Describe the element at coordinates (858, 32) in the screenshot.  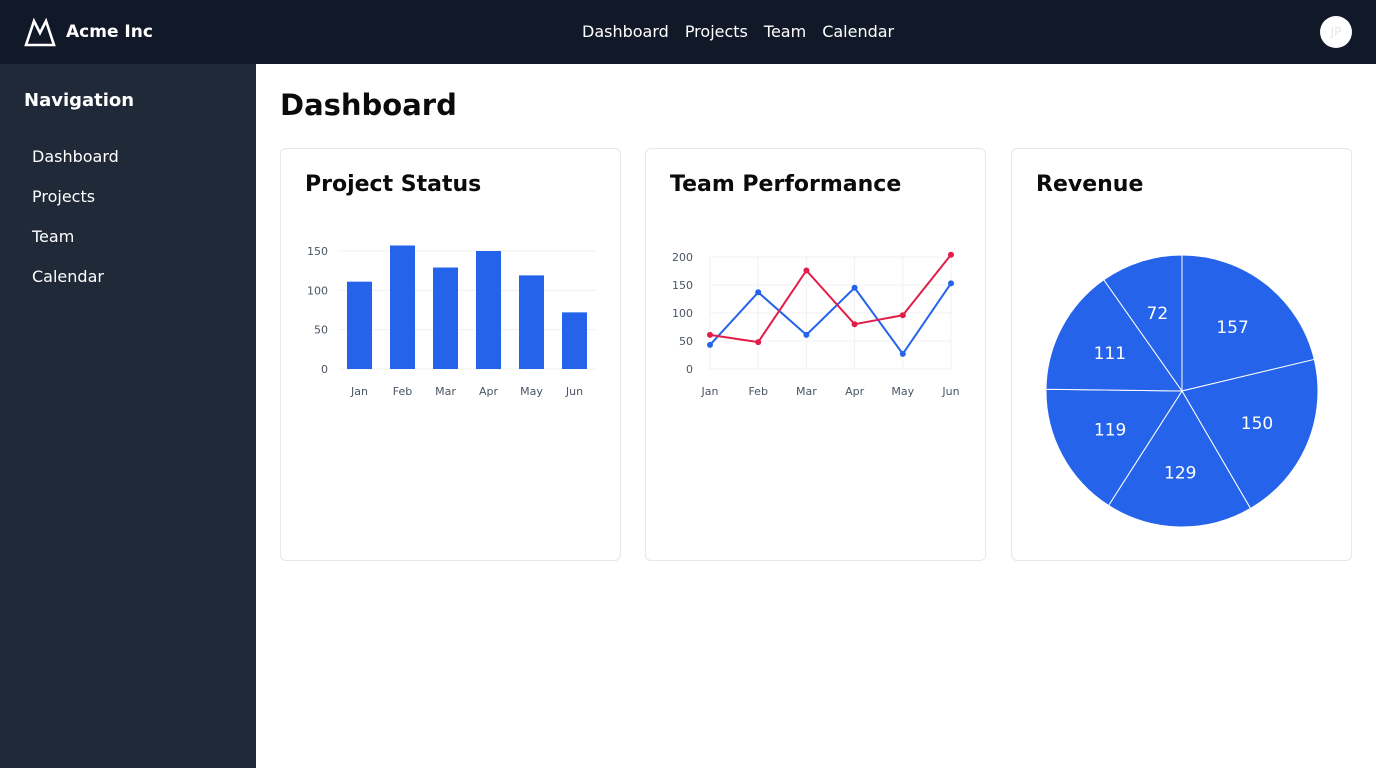
I see `top-nav-calendar: Calendar` at that location.